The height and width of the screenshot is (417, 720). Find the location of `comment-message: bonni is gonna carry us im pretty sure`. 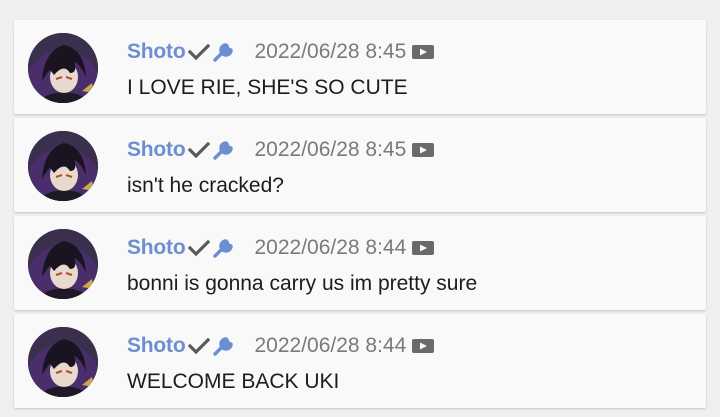

comment-message: bonni is gonna carry us im pretty sure is located at coordinates (302, 283).